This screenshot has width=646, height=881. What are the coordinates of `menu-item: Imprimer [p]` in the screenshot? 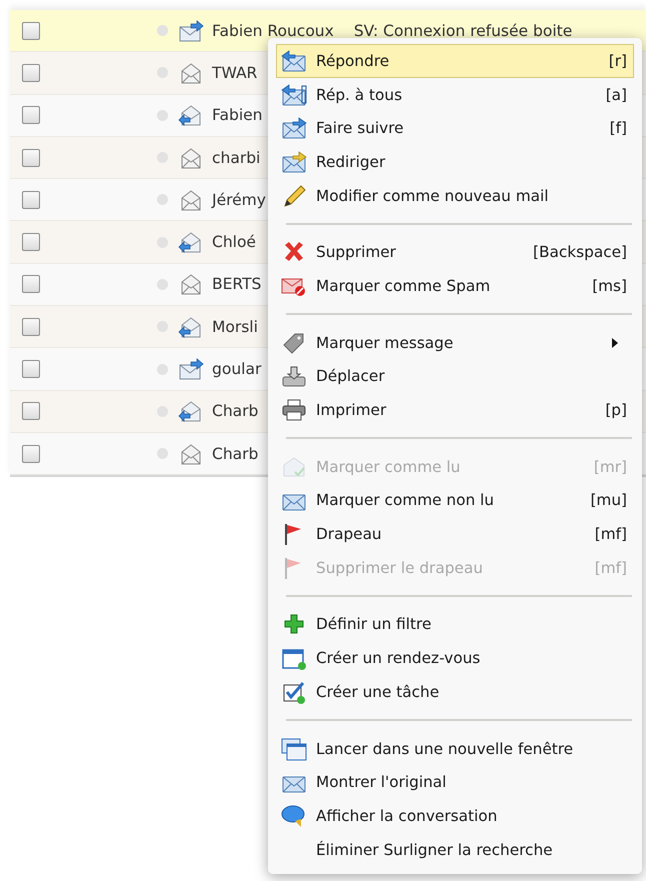 It's located at (455, 410).